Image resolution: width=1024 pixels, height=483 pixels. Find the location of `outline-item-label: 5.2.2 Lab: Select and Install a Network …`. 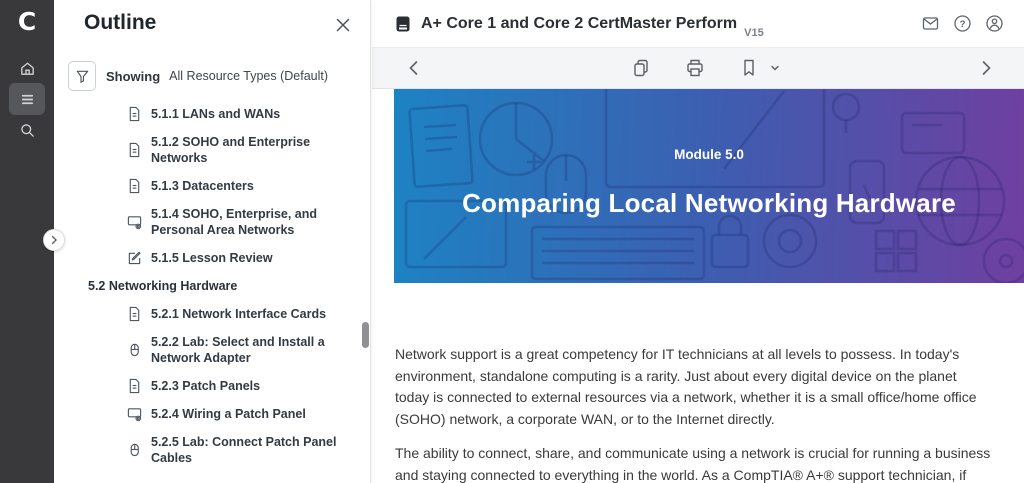

outline-item-label: 5.2.2 Lab: Select and Install a Network … is located at coordinates (238, 350).